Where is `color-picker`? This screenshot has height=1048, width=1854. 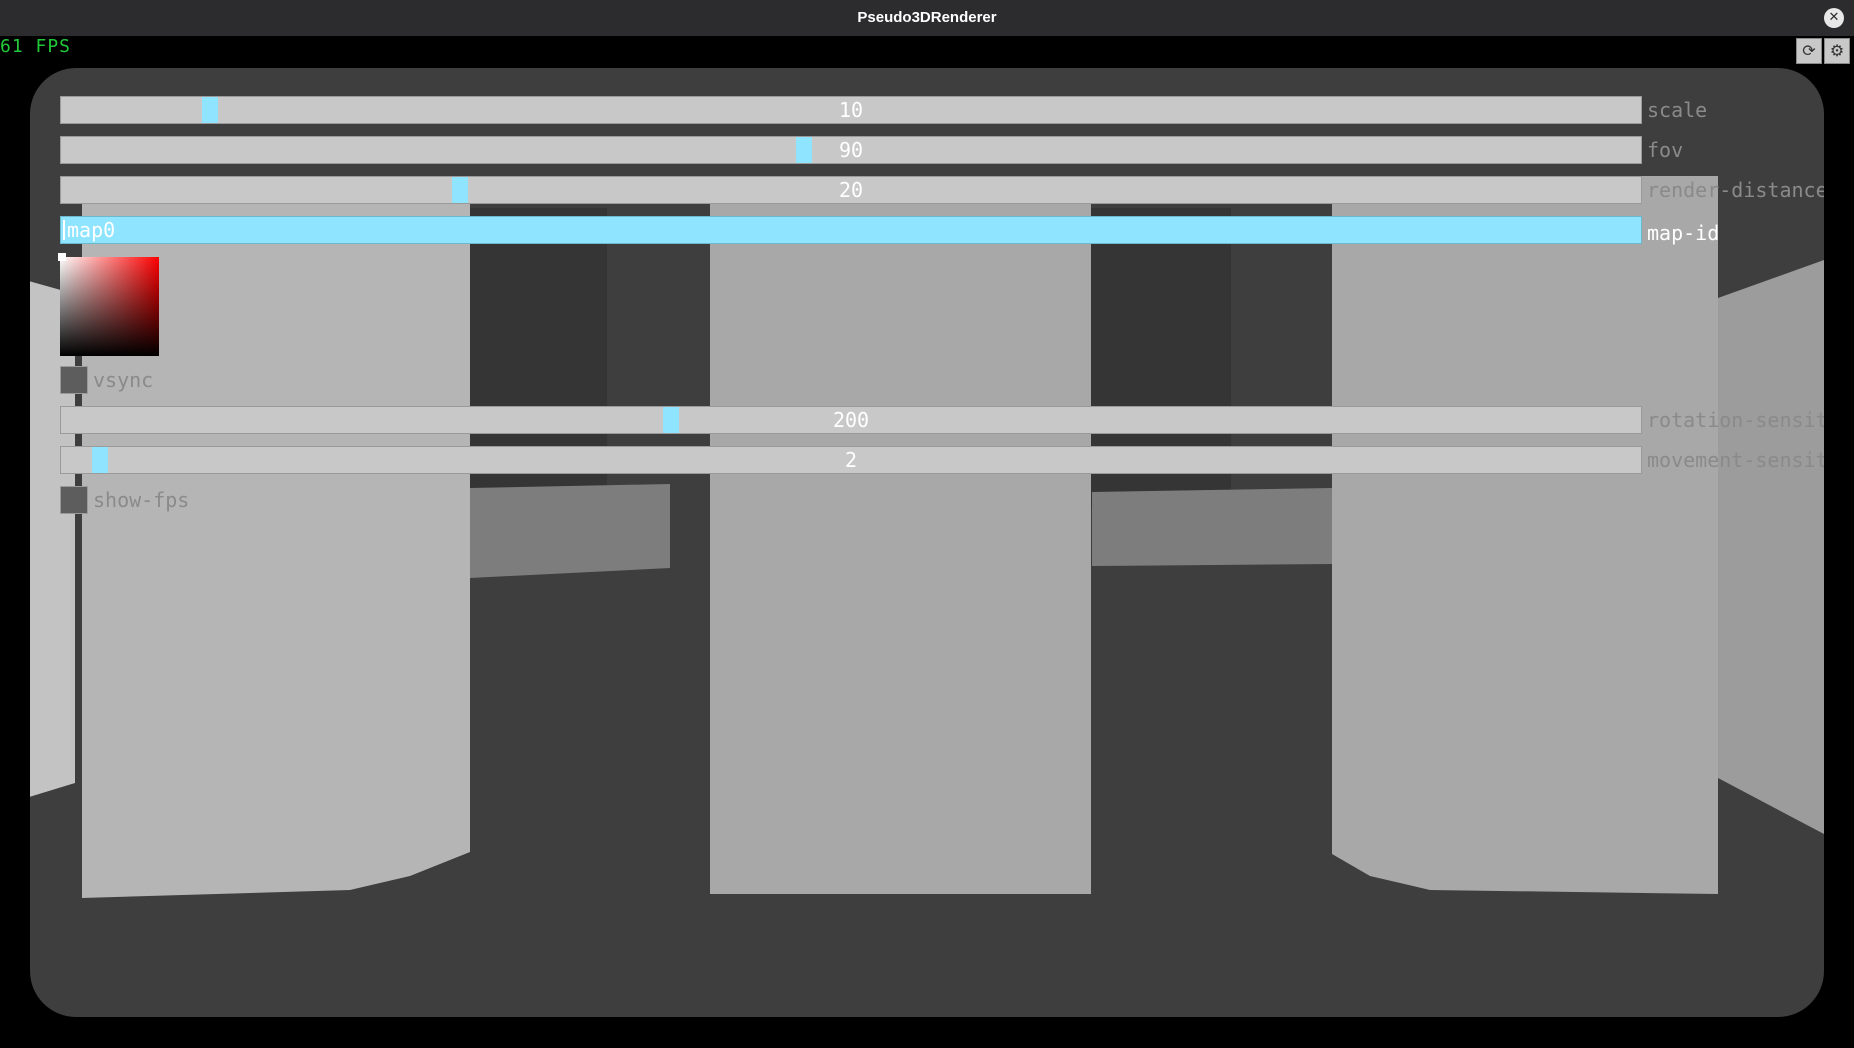
color-picker is located at coordinates (109, 306).